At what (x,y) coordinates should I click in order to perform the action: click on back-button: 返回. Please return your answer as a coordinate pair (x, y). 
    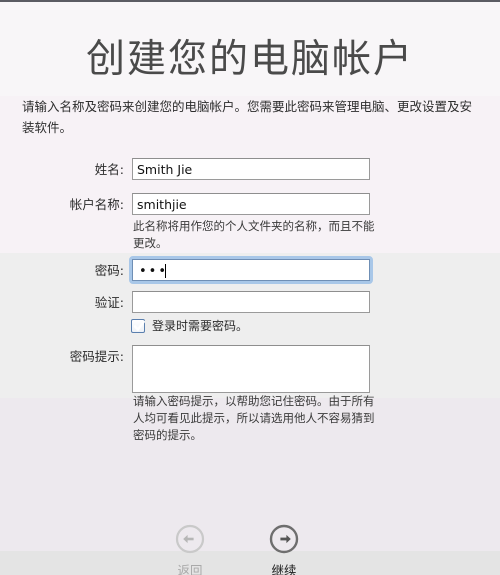
    Looking at the image, I should click on (190, 549).